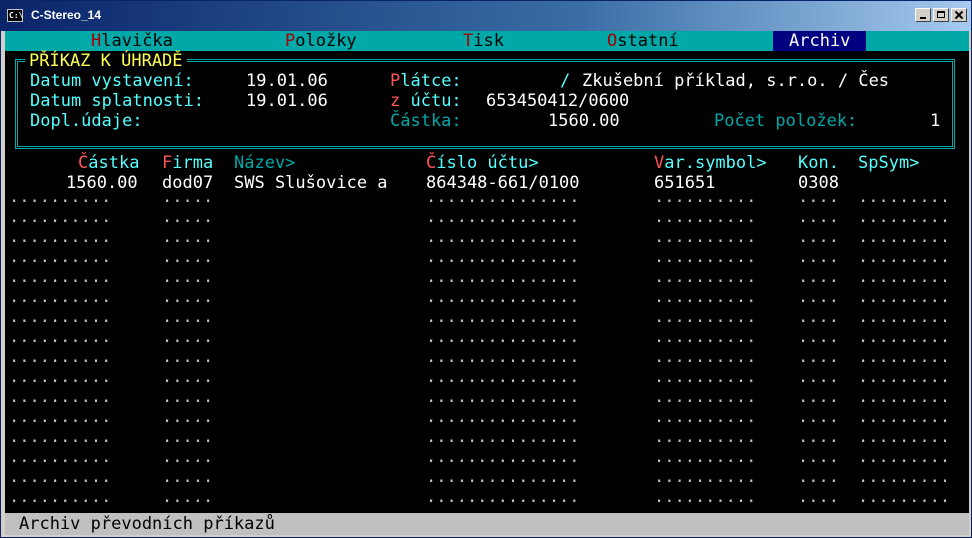 The height and width of the screenshot is (538, 972). I want to click on menu-item-ostatni: Ostatní, so click(643, 41).